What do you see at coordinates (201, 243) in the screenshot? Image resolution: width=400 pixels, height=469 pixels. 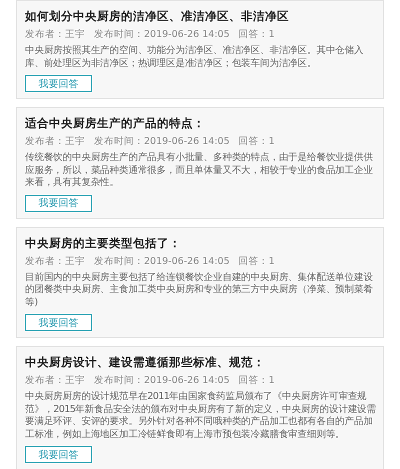 I see `question-title: 中央厨房的主要类型包括了：` at bounding box center [201, 243].